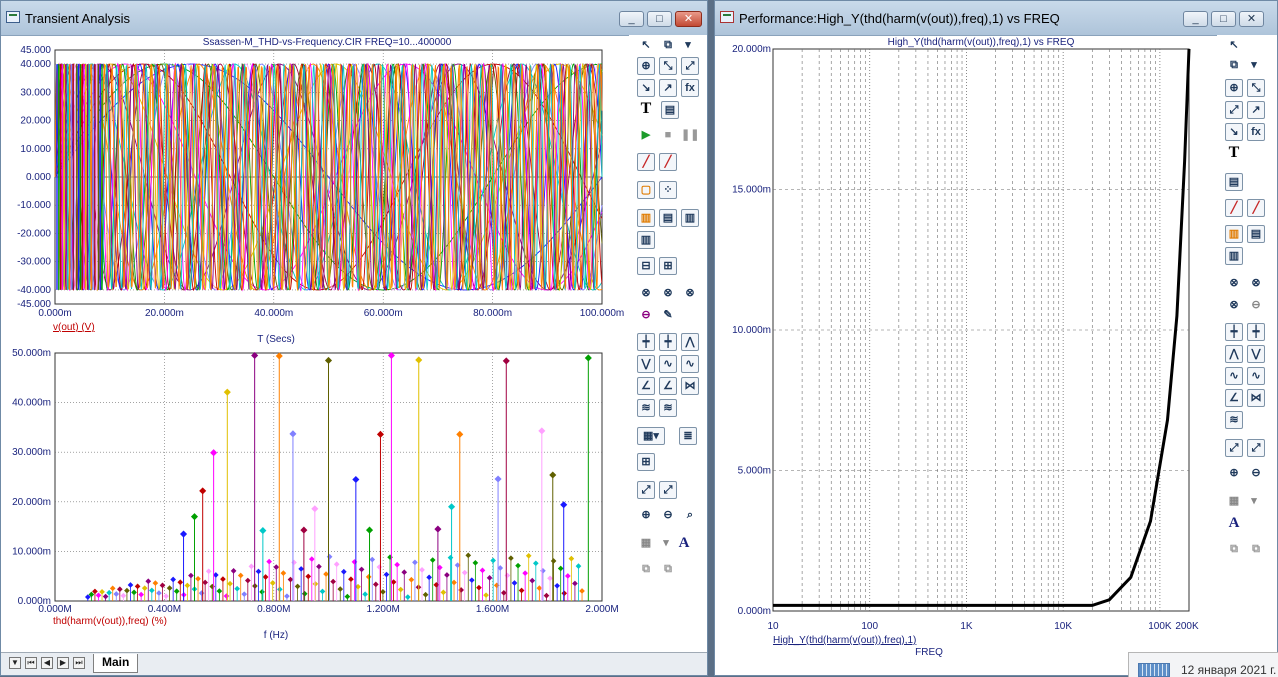 The image size is (1278, 677). What do you see at coordinates (668, 266) in the screenshot?
I see `grid-toggle-icon: ⊞` at bounding box center [668, 266].